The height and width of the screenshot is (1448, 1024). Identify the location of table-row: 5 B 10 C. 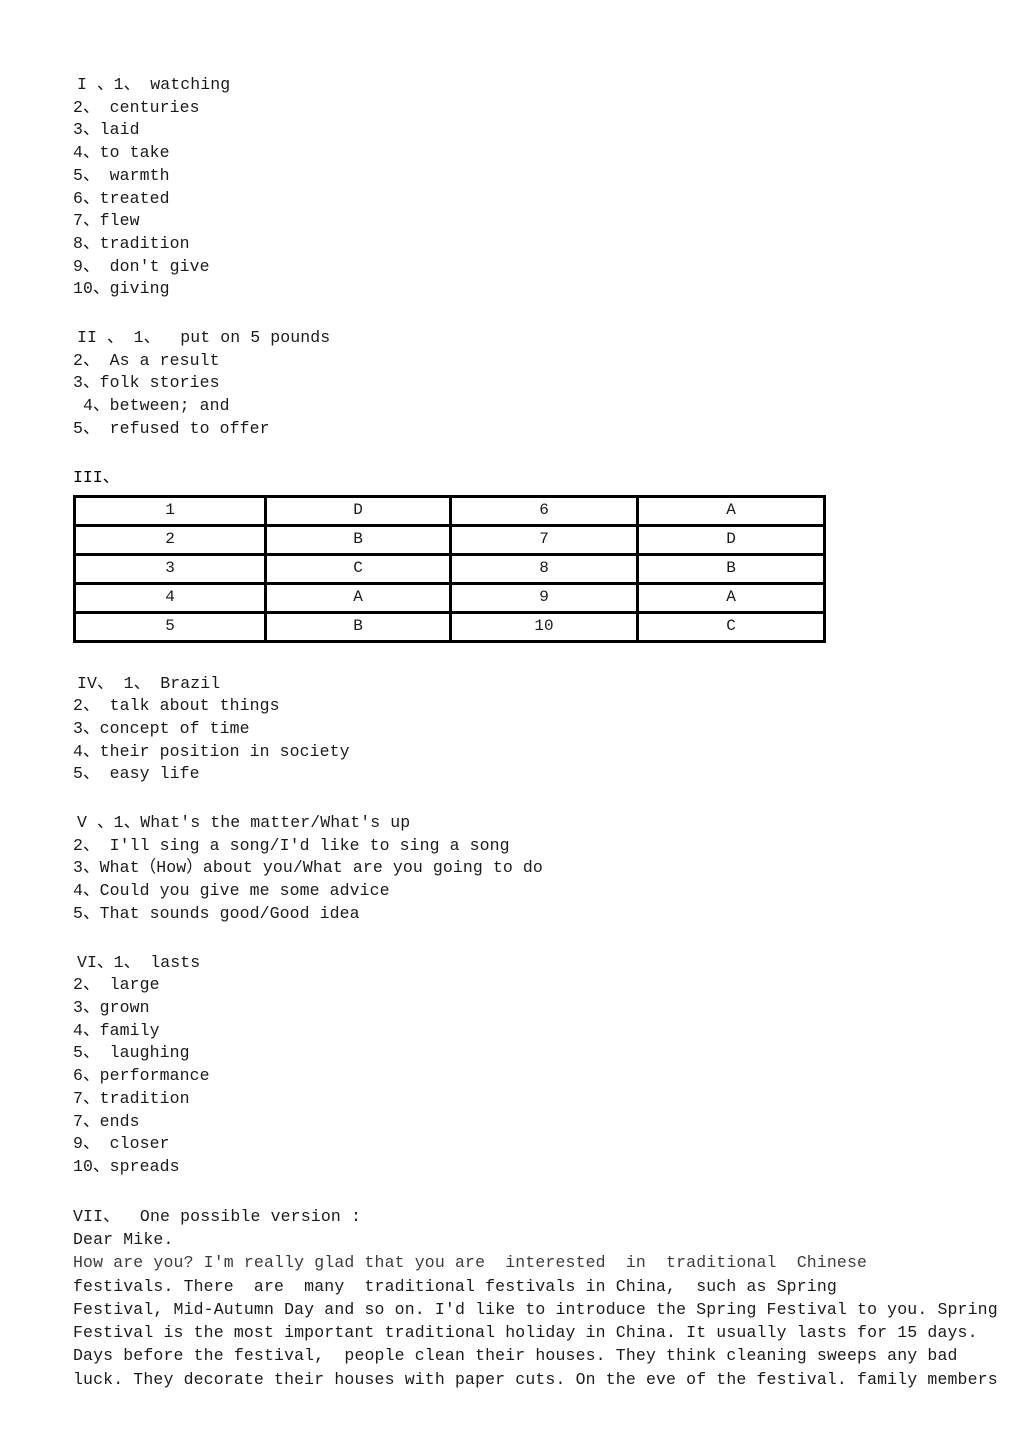
(449, 626).